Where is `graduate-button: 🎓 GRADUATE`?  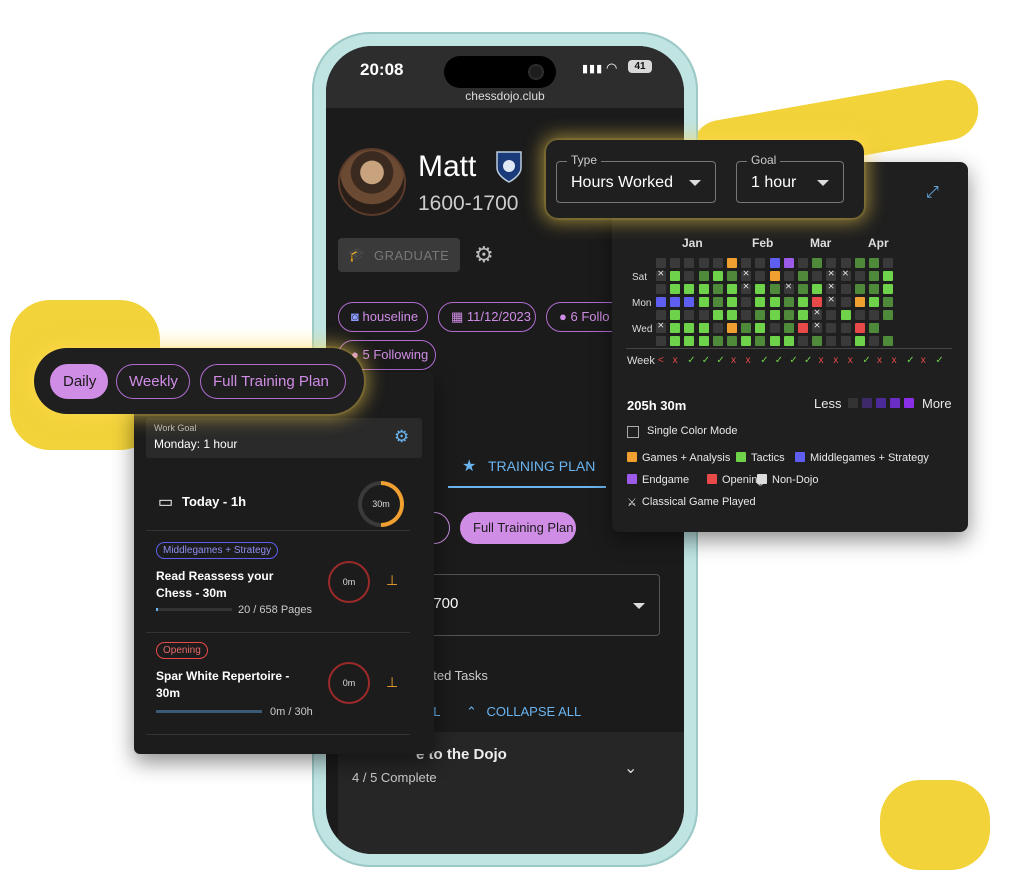
graduate-button: 🎓 GRADUATE is located at coordinates (399, 255).